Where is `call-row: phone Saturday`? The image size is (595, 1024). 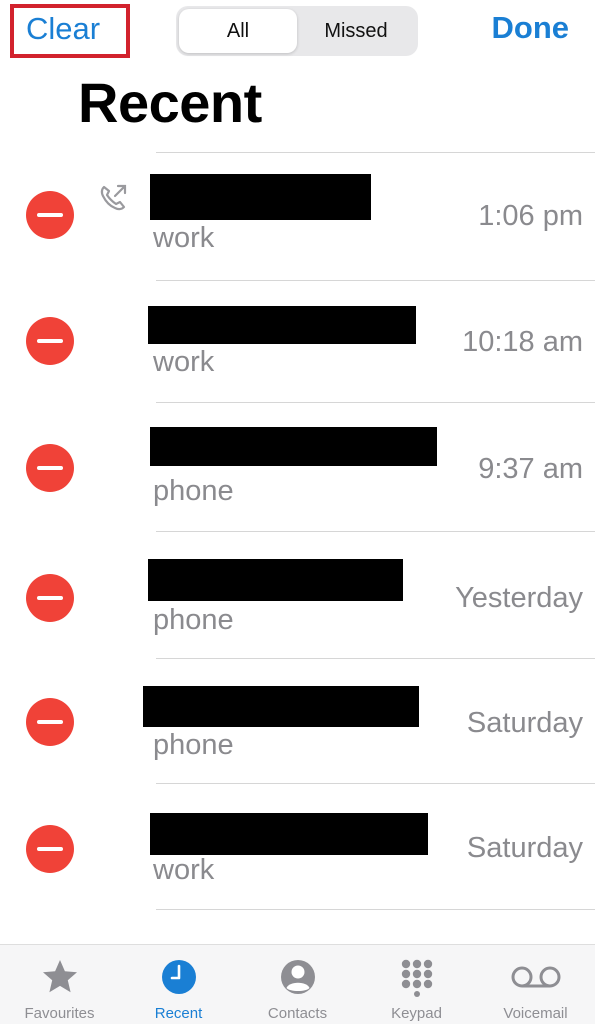
call-row: phone Saturday is located at coordinates (297, 723).